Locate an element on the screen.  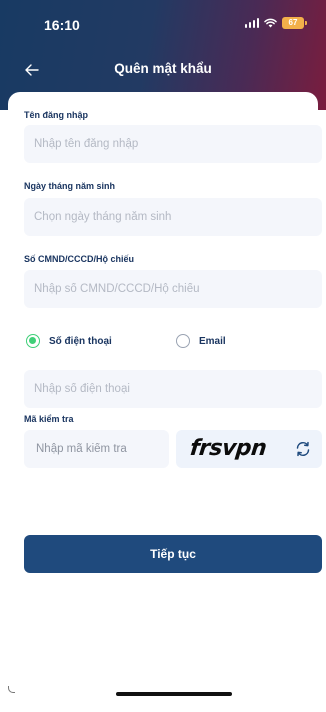
phone-radio-label: Số điện thoại is located at coordinates (80, 341).